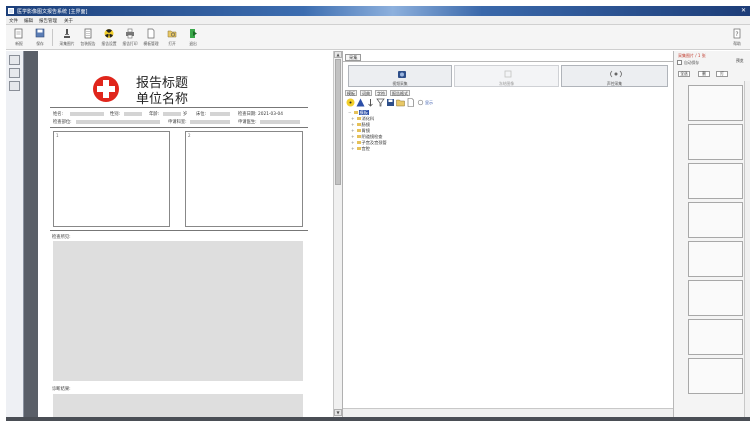 The width and height of the screenshot is (750, 428). What do you see at coordinates (747, 249) in the screenshot?
I see `thumbnail-scrollbar` at bounding box center [747, 249].